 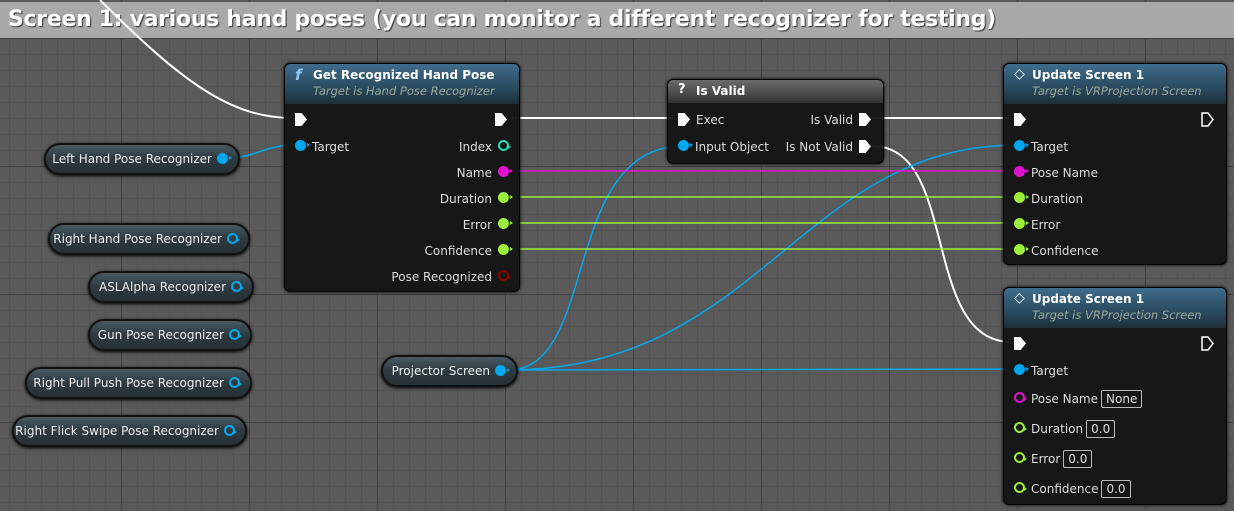 I want to click on is-valid-exec-pin, so click(x=865, y=119).